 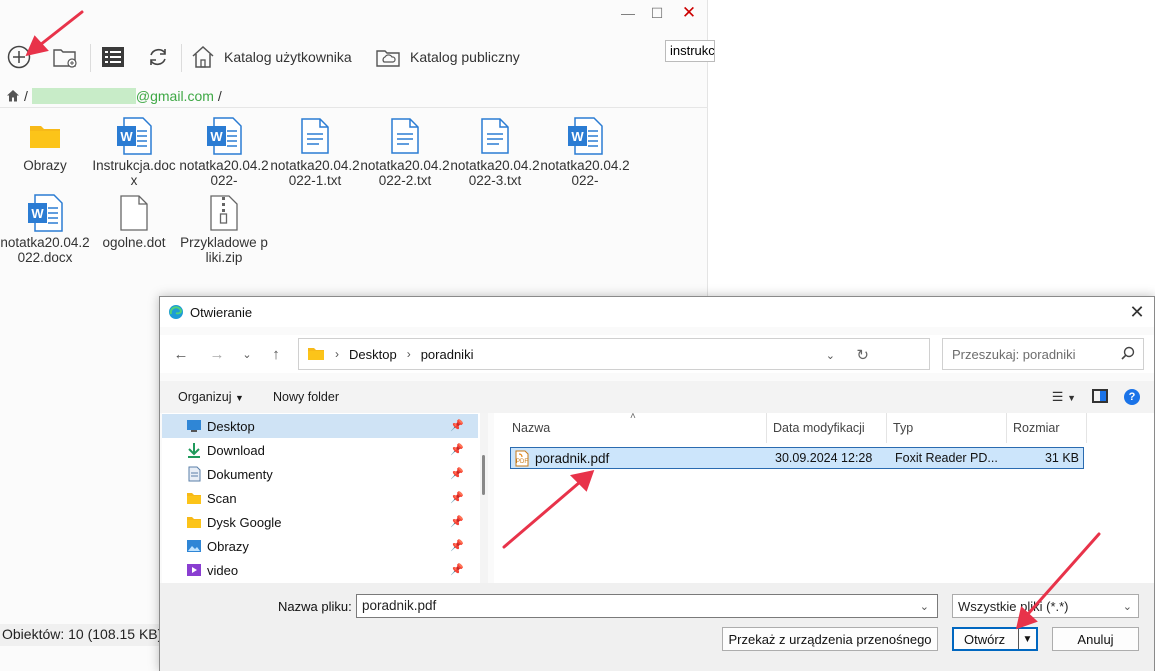 I want to click on caret-down-icon: ▼, so click(x=239, y=398).